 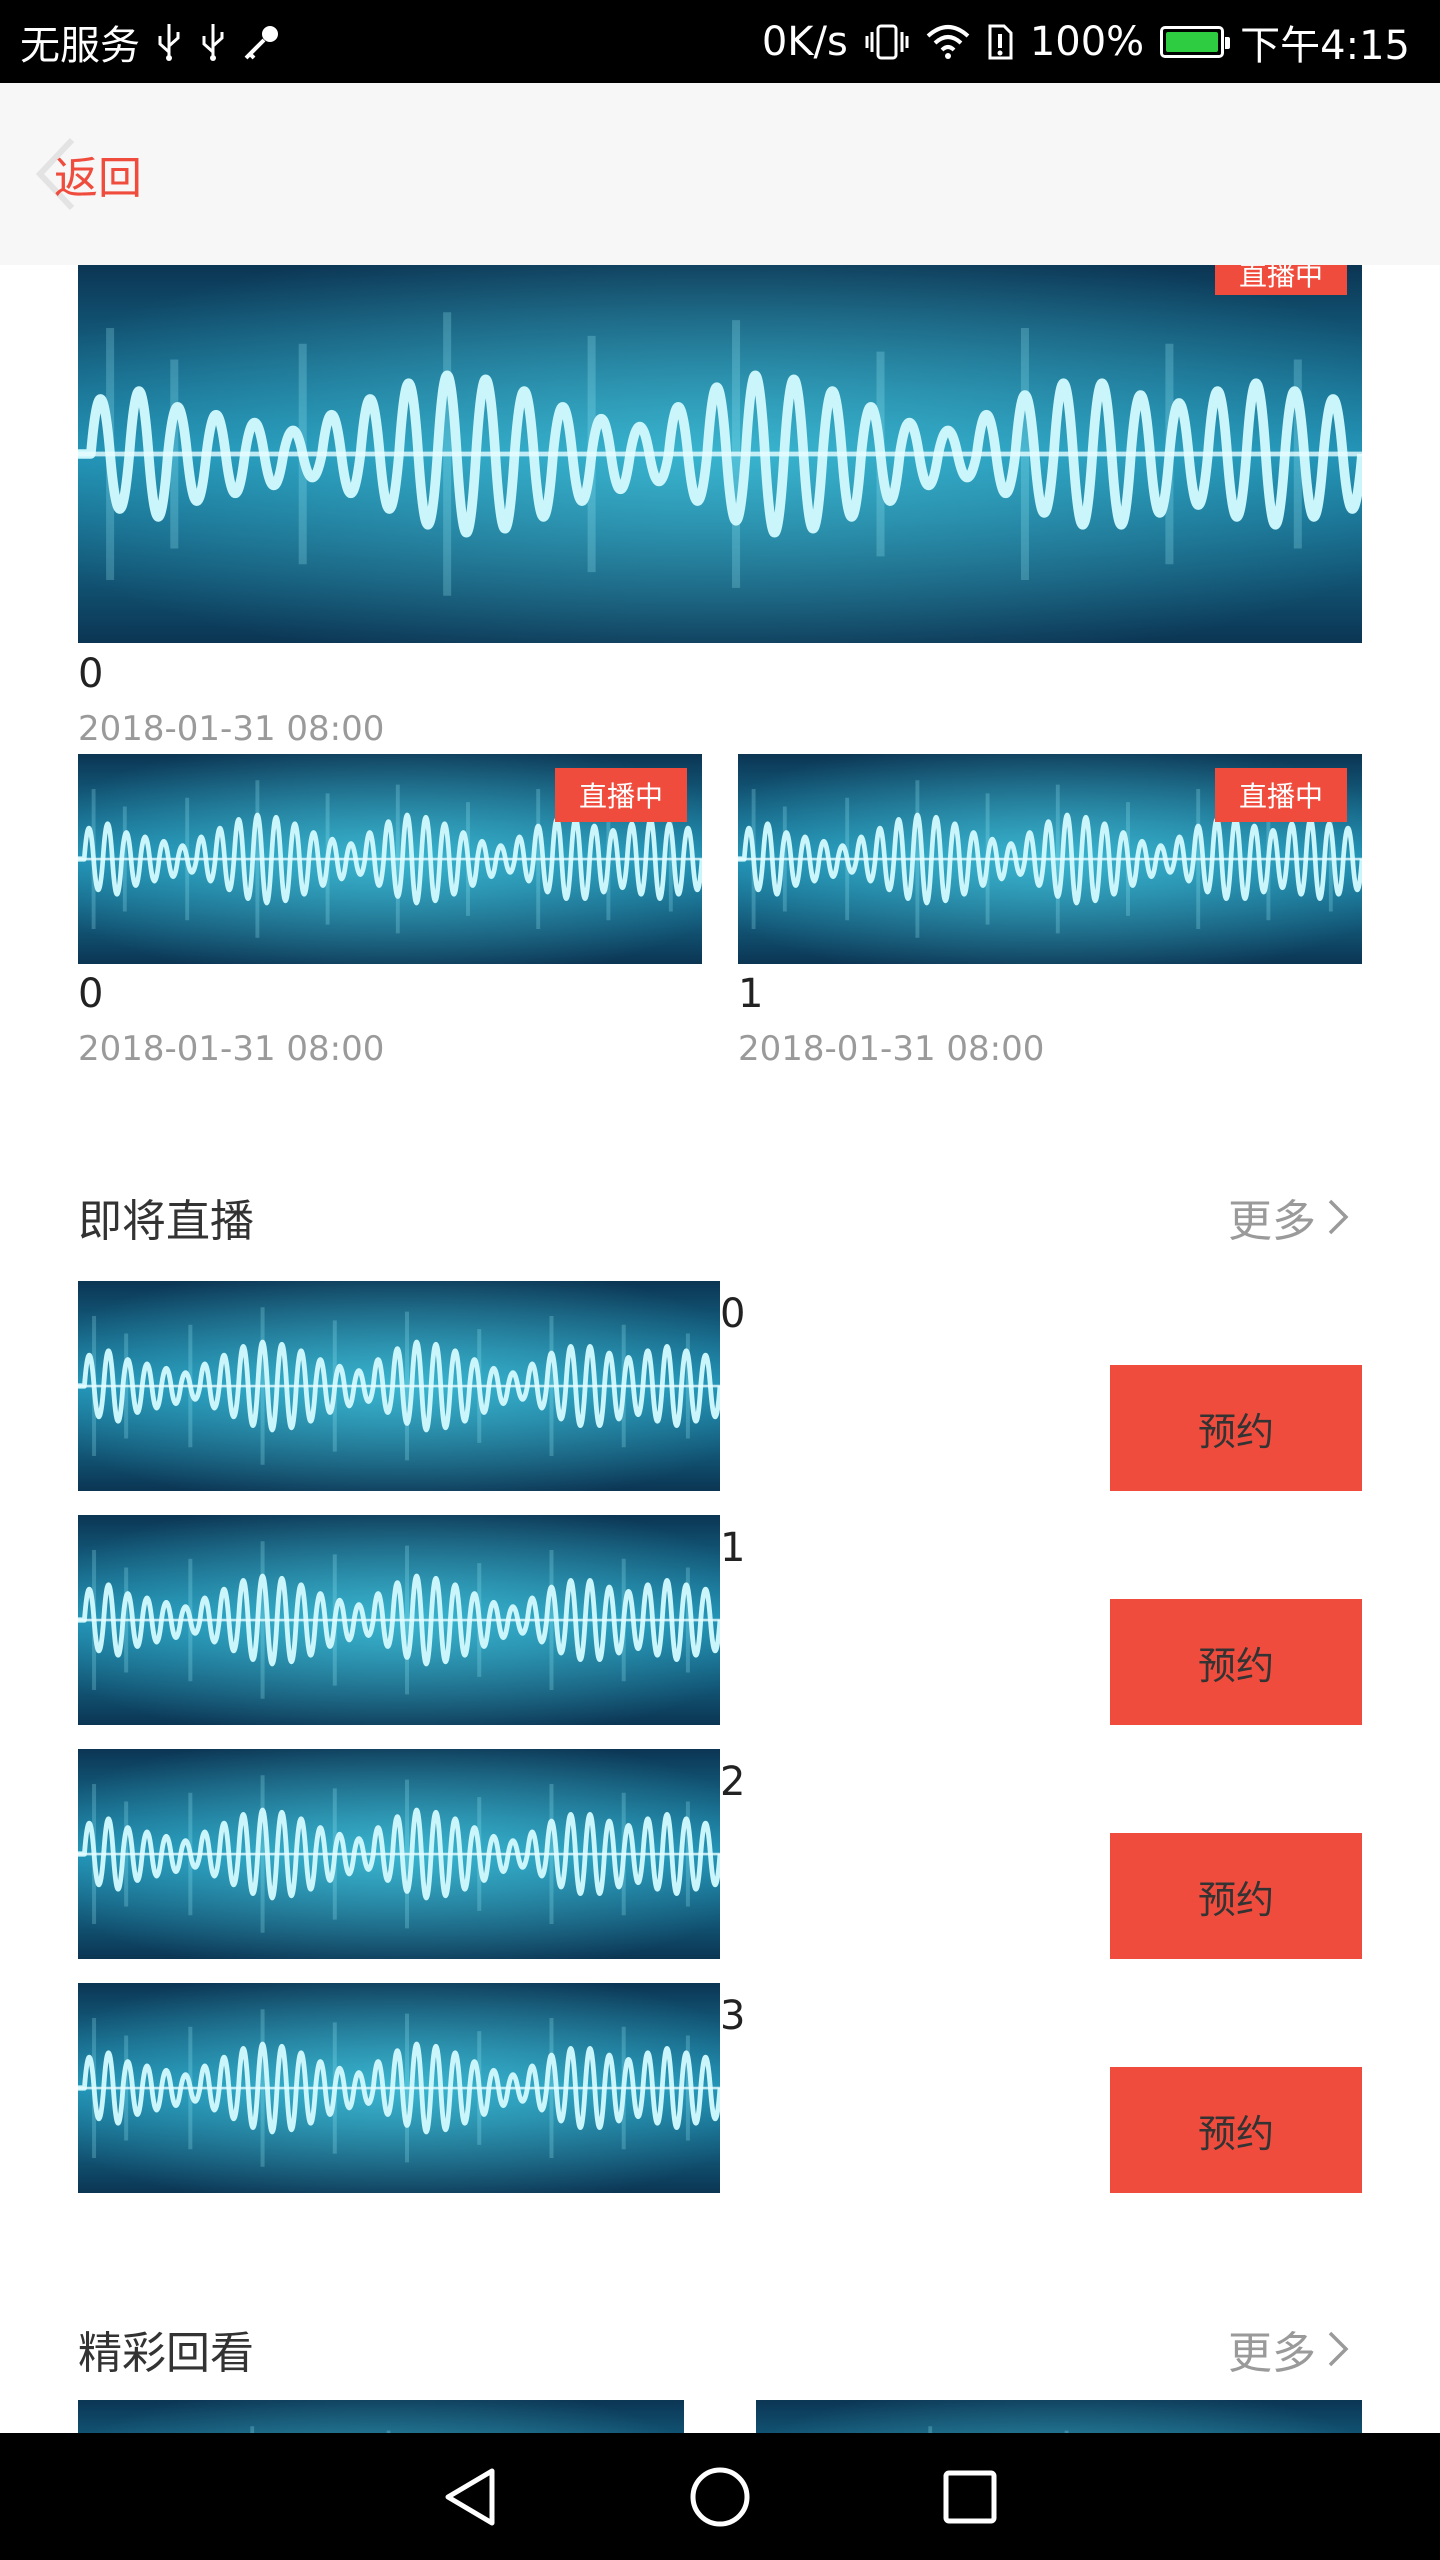 I want to click on nav-home-button, so click(x=720, y=2497).